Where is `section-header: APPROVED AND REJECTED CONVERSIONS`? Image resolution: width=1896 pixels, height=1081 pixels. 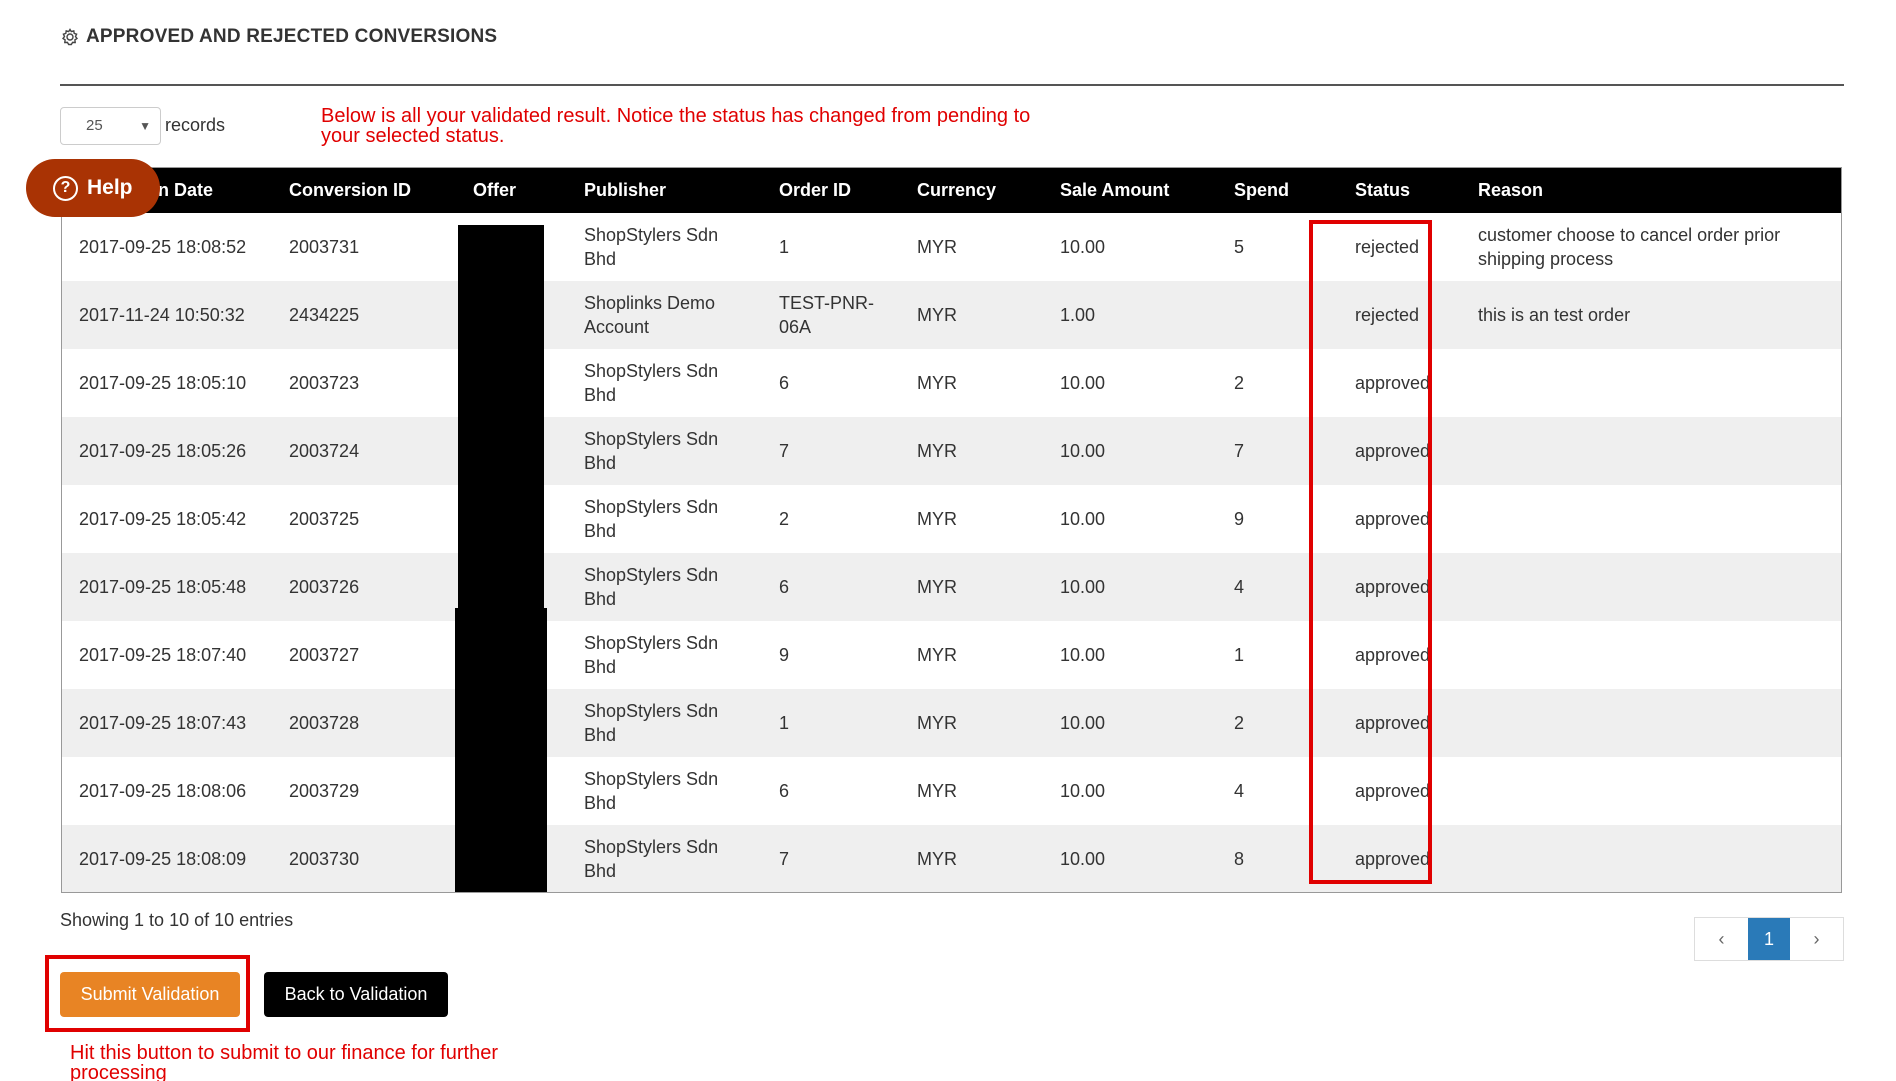 section-header: APPROVED AND REJECTED CONVERSIONS is located at coordinates (278, 37).